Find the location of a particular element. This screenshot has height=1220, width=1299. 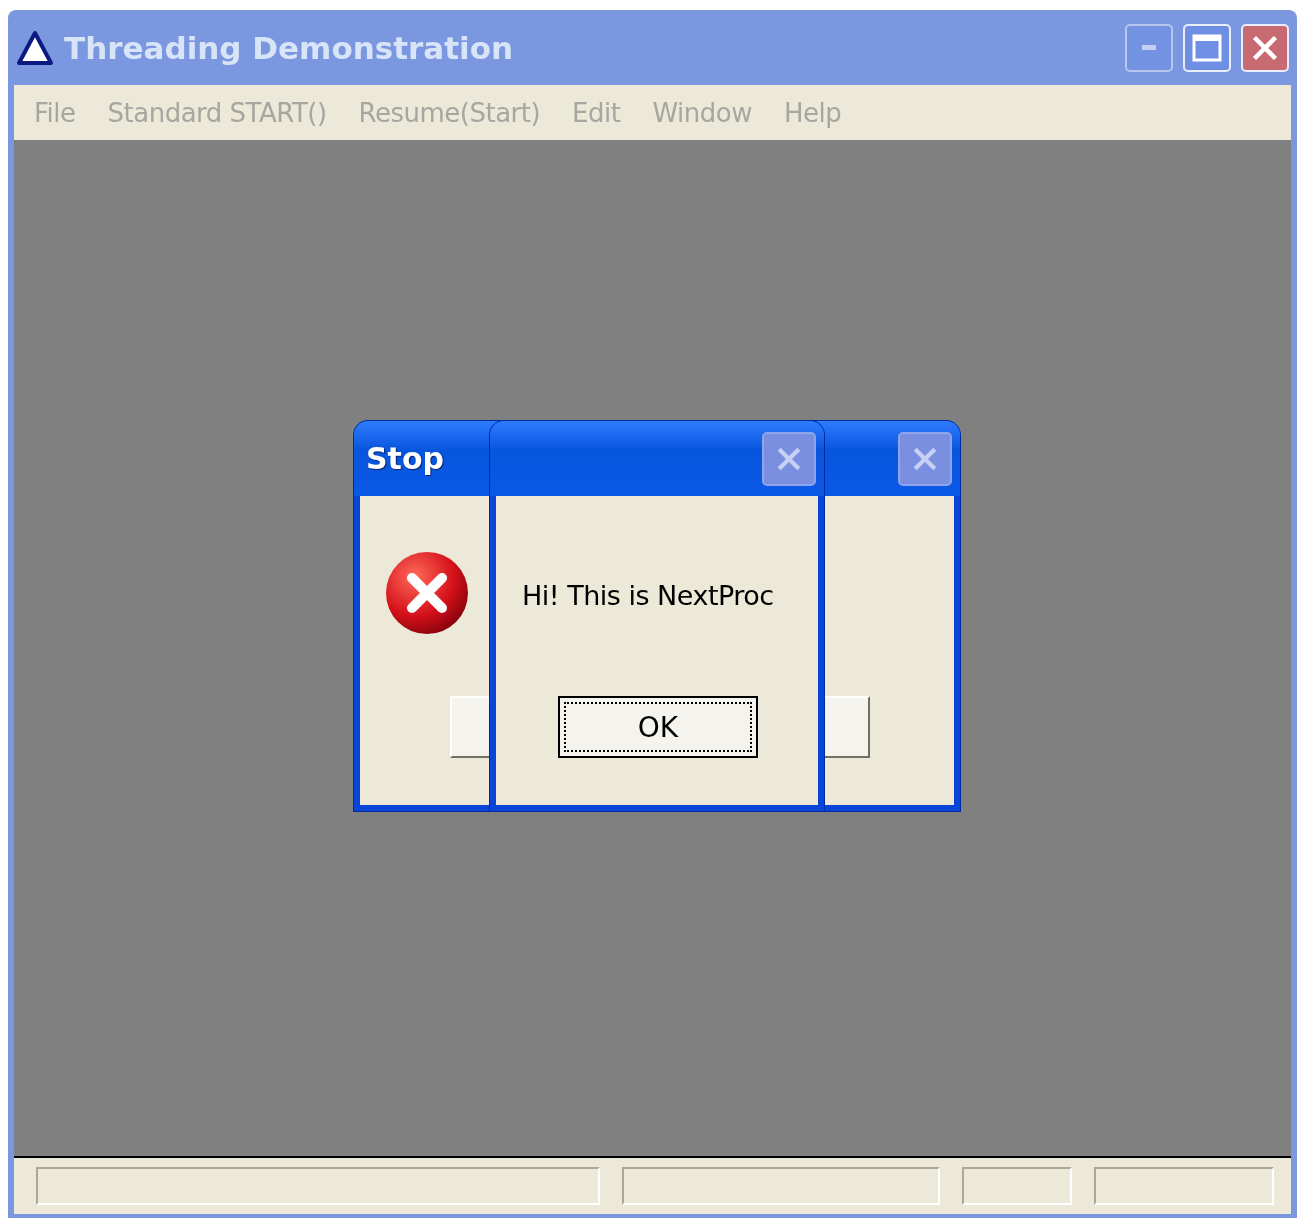

dialog-message: Hi! This is NextProc is located at coordinates (648, 595).